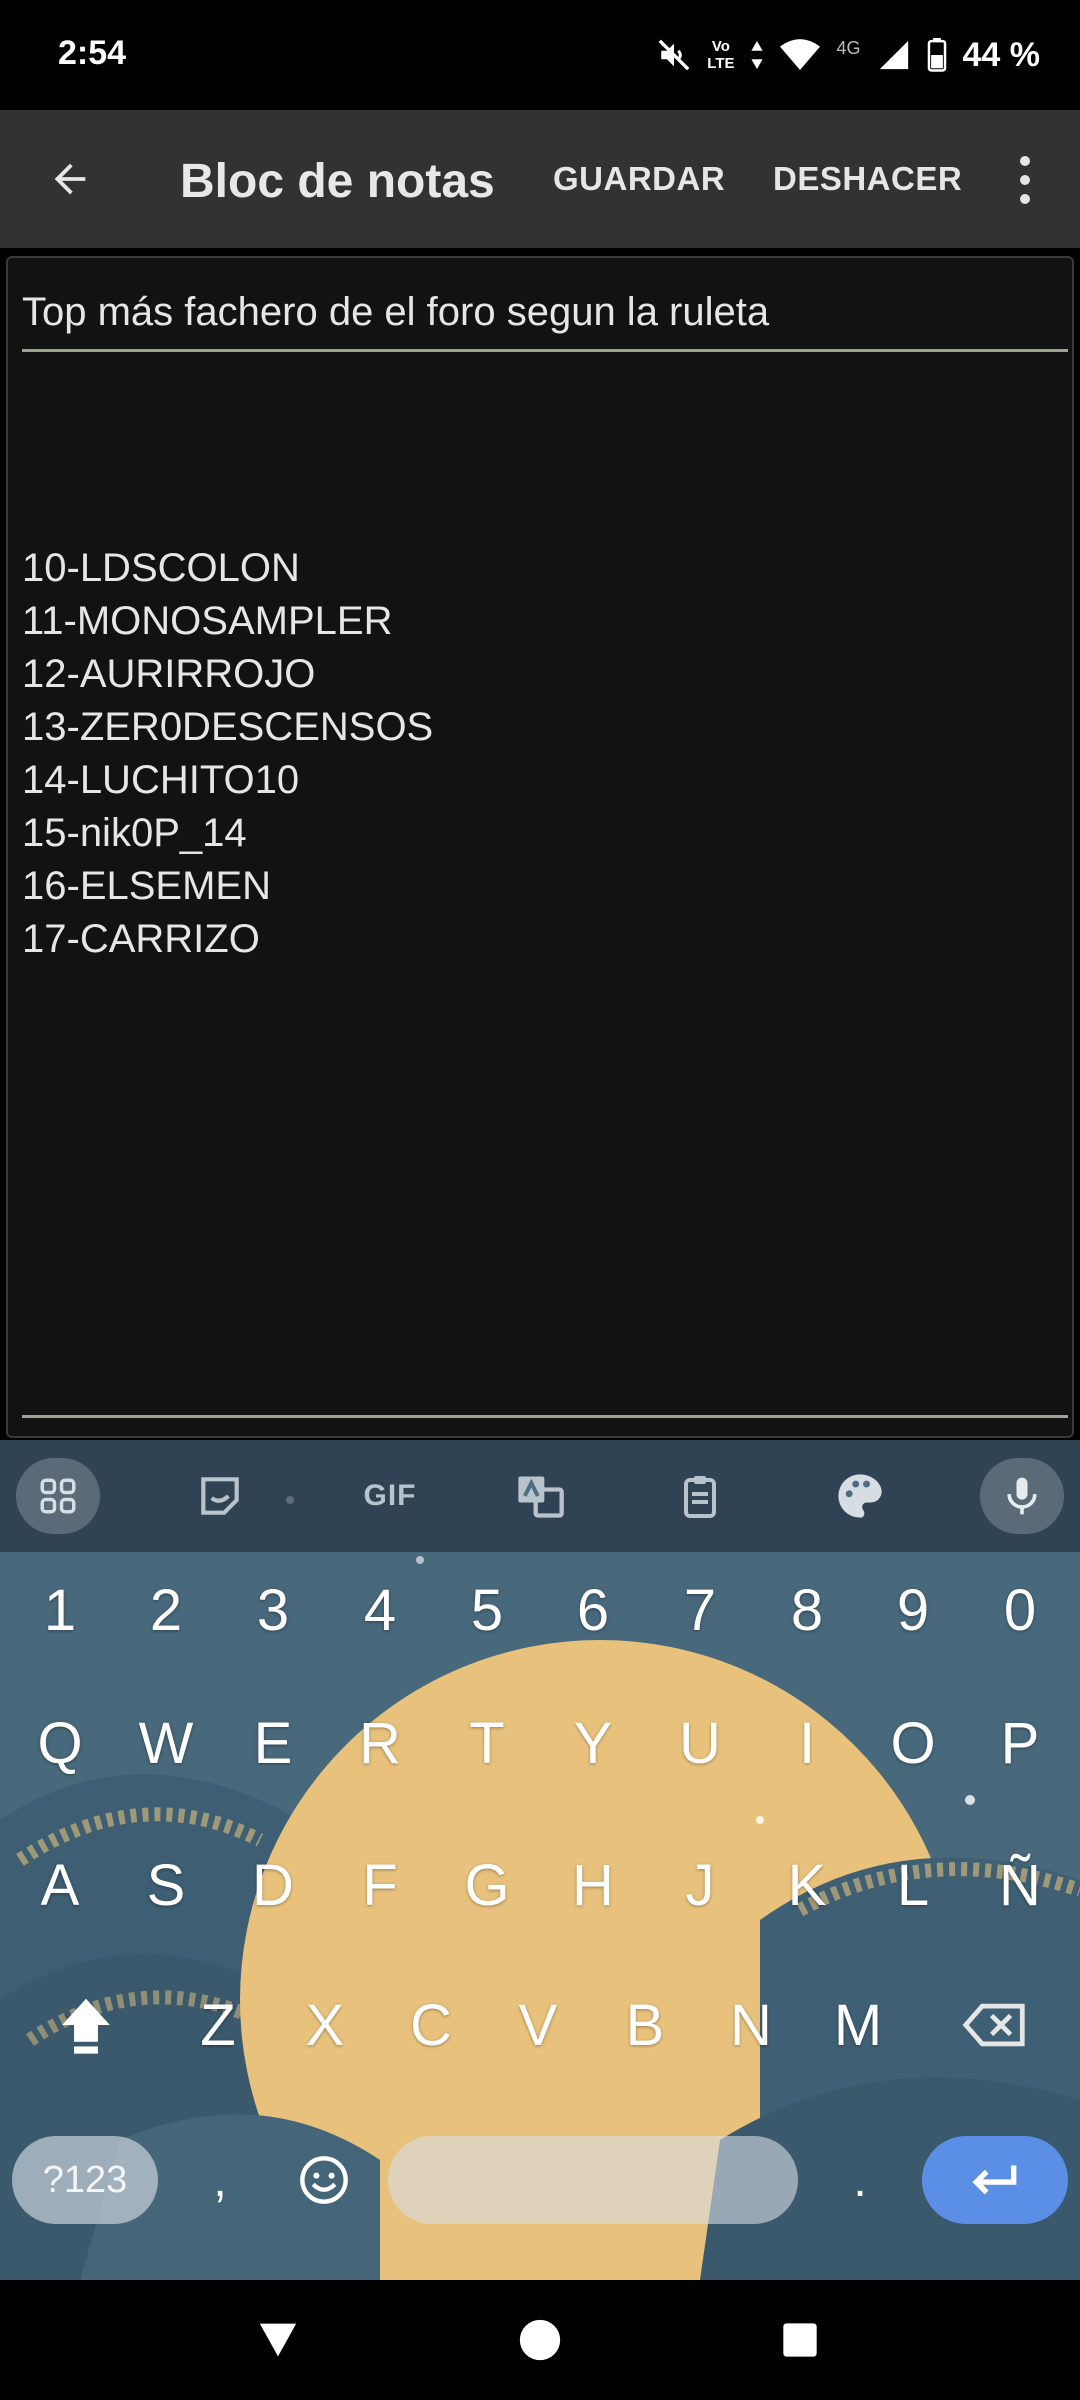 This screenshot has width=1080, height=2400. Describe the element at coordinates (337, 181) in the screenshot. I see `app-title: Bloc de notas` at that location.